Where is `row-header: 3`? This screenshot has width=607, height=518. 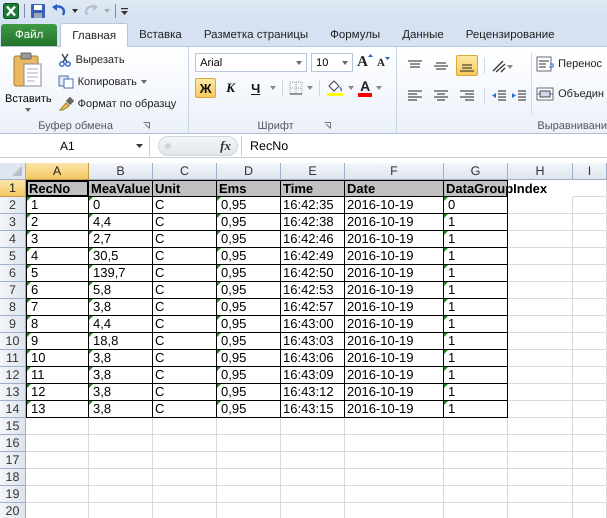 row-header: 3 is located at coordinates (13, 222).